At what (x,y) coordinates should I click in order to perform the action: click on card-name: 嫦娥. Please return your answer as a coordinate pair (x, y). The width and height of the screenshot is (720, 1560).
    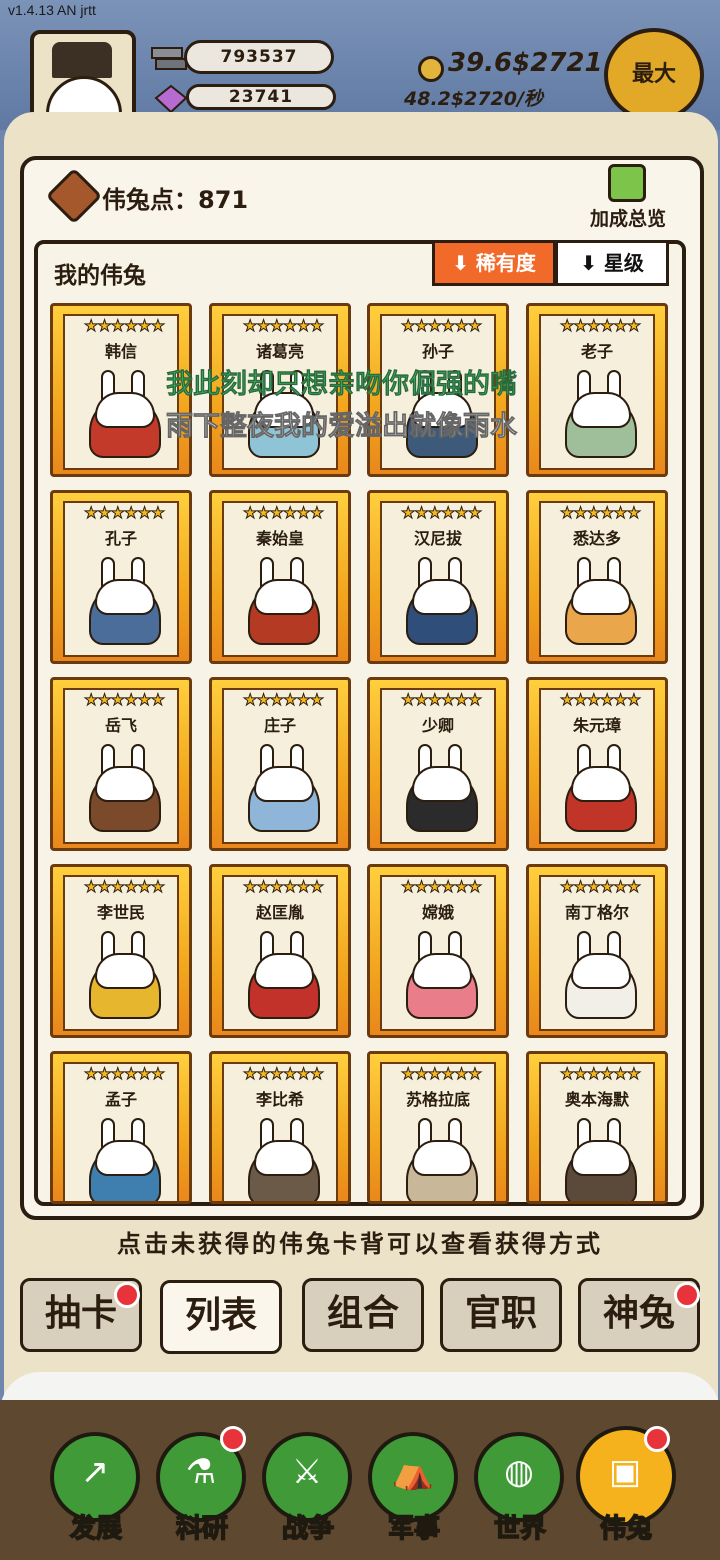
    Looking at the image, I should click on (437, 912).